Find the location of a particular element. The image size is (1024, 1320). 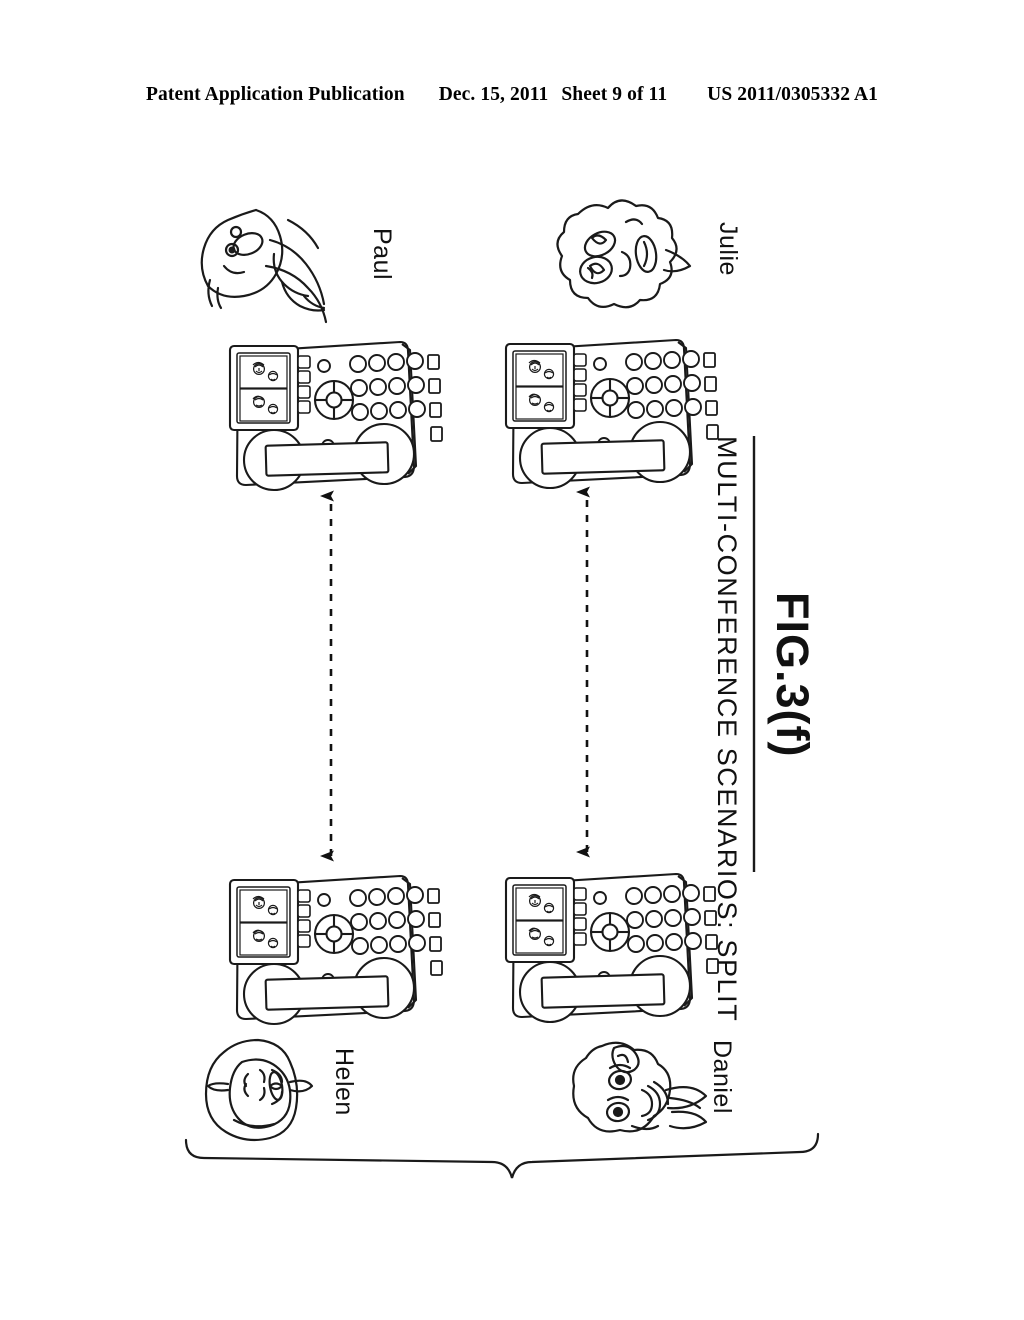

phone-daniel is located at coordinates (612, 948).